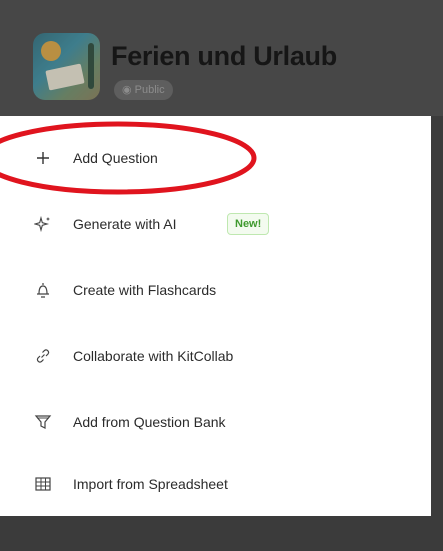 The height and width of the screenshot is (551, 443). What do you see at coordinates (115, 158) in the screenshot?
I see `menu-item-label: Add Question` at bounding box center [115, 158].